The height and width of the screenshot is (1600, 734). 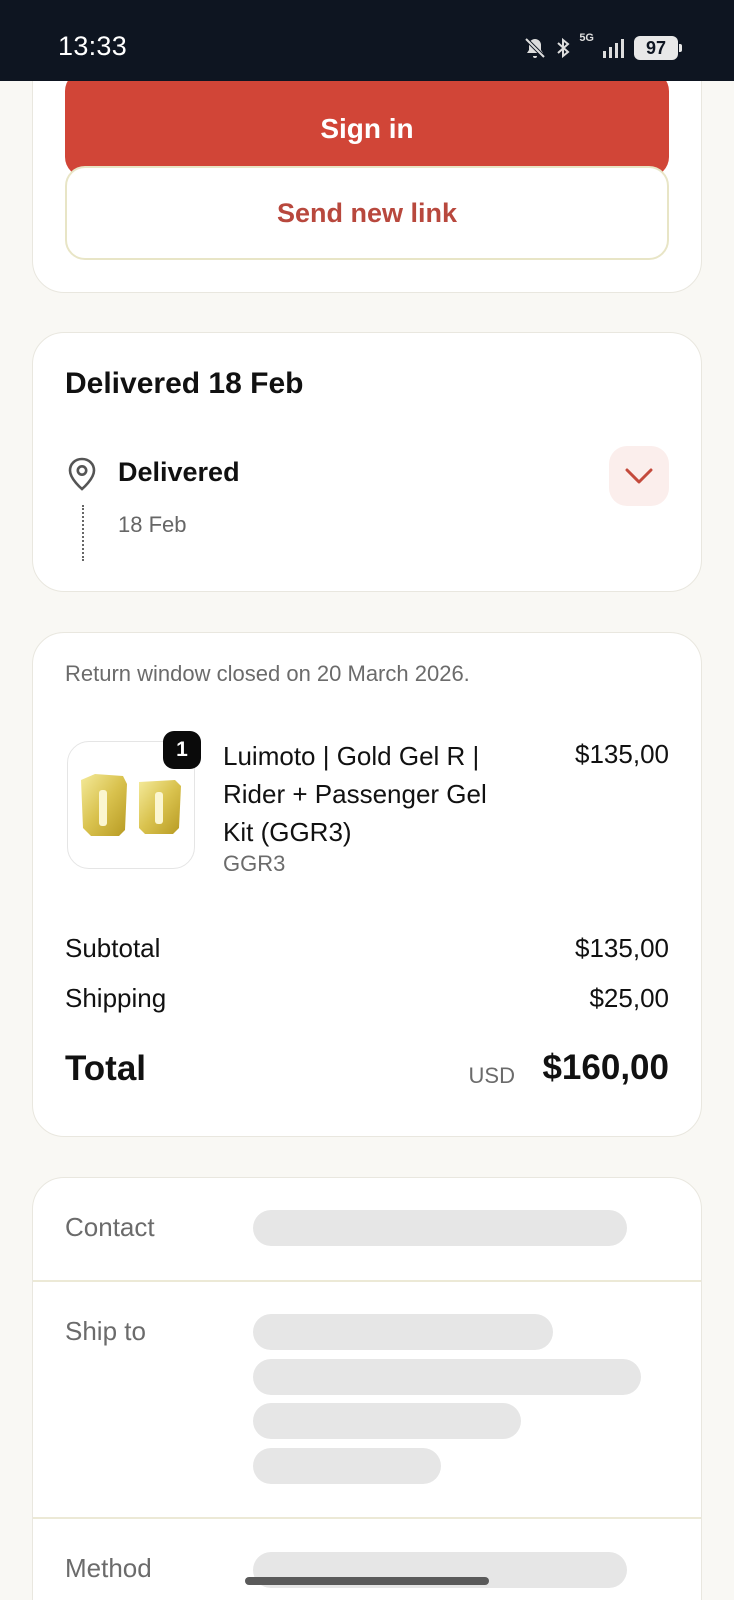 What do you see at coordinates (113, 948) in the screenshot?
I see `subtotal-label: Subtotal` at bounding box center [113, 948].